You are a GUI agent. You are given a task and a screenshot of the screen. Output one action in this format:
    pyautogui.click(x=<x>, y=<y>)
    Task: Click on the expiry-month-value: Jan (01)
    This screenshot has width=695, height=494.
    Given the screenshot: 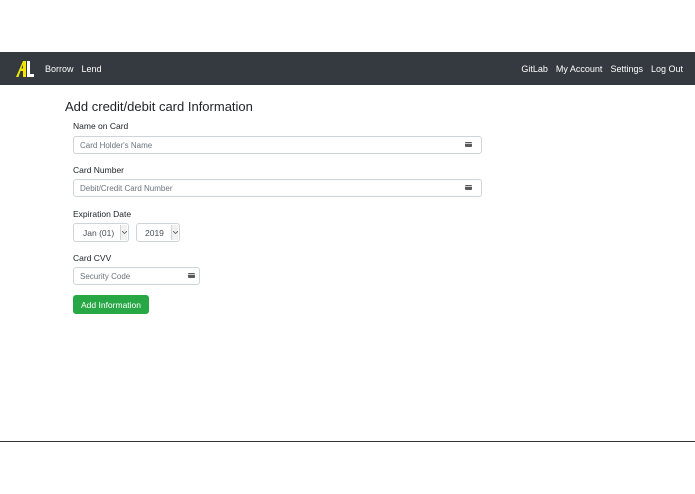 What is the action you would take?
    pyautogui.click(x=99, y=233)
    